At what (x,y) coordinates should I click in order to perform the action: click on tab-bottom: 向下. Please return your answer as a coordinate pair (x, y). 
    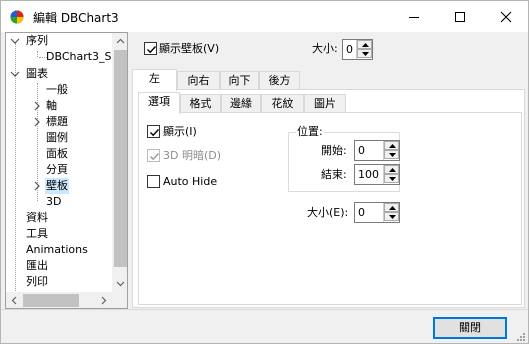
    Looking at the image, I should click on (239, 81).